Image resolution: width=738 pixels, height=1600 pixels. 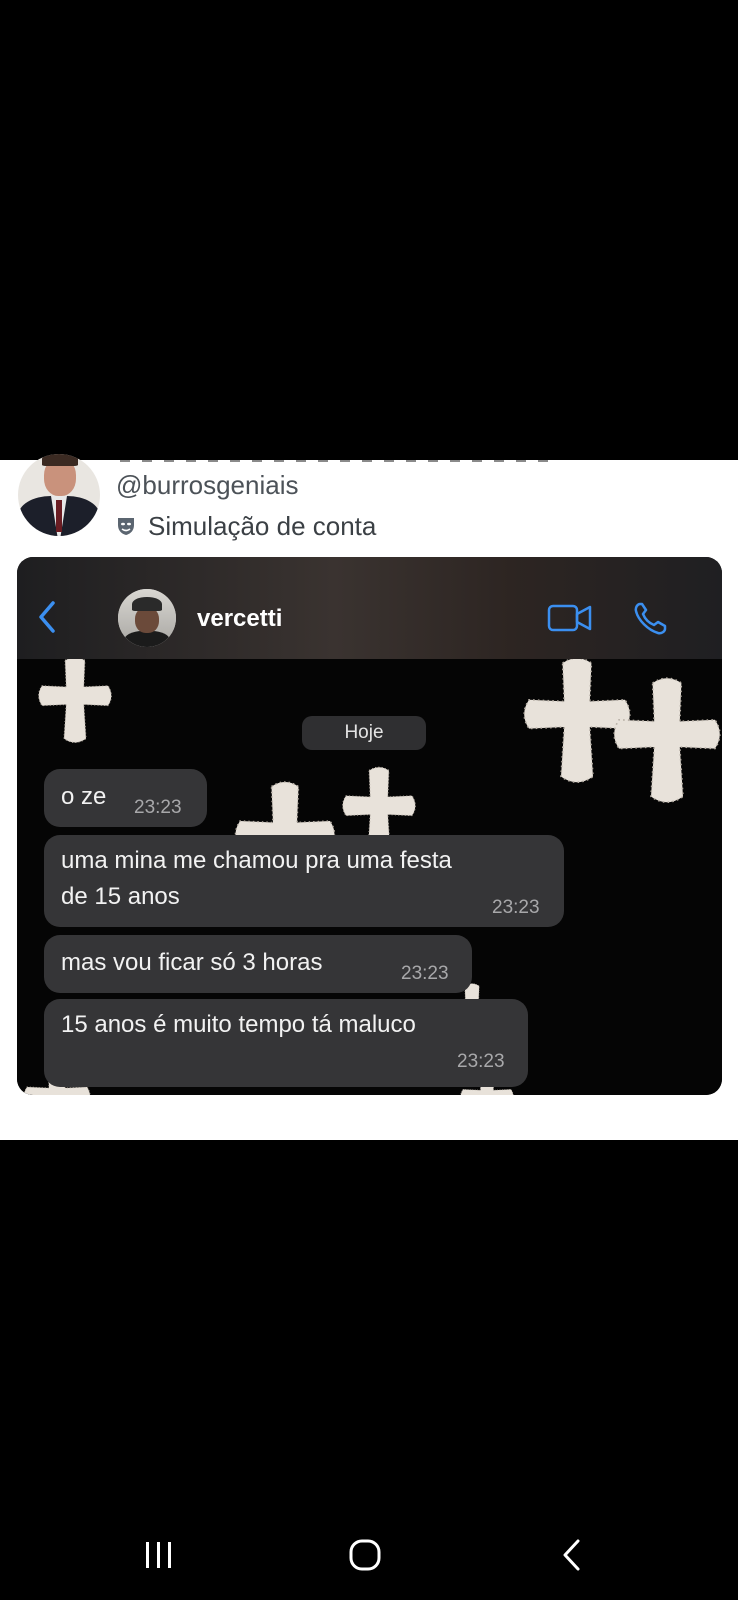 I want to click on theater-mask-icon, so click(x=126, y=526).